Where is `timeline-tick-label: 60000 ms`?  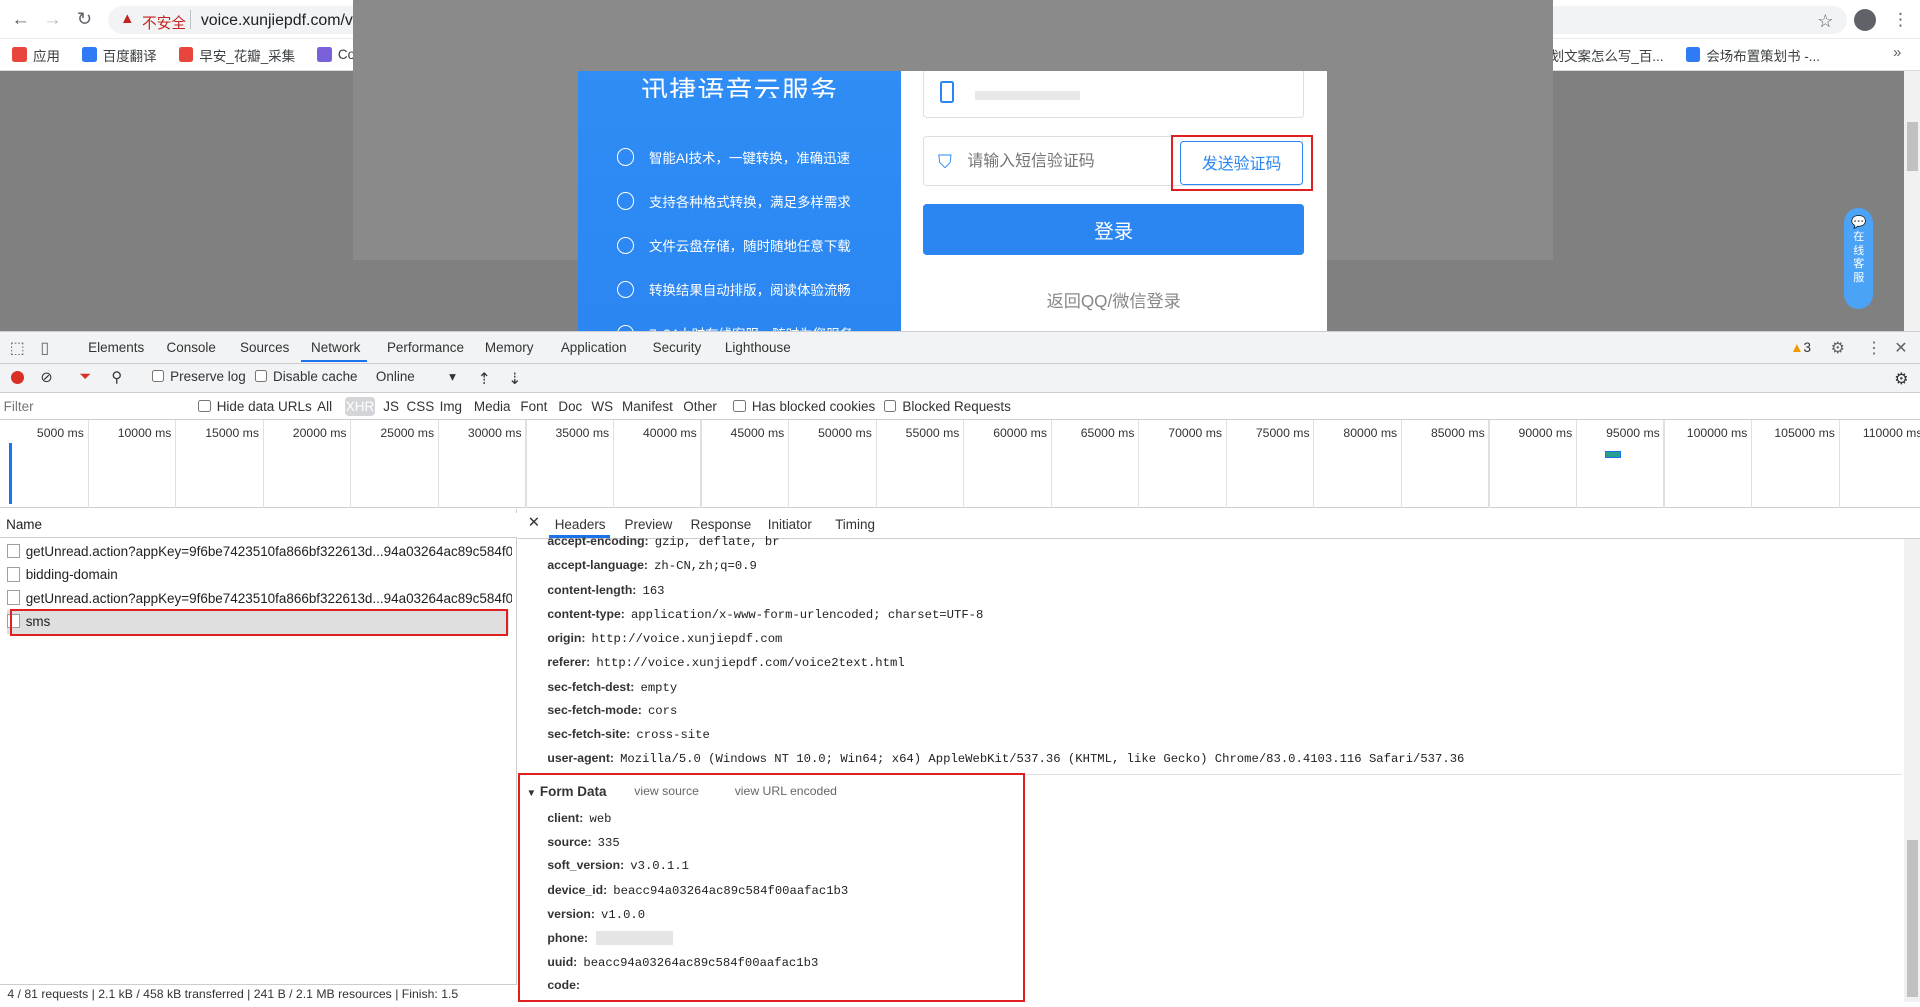 timeline-tick-label: 60000 ms is located at coordinates (1020, 433).